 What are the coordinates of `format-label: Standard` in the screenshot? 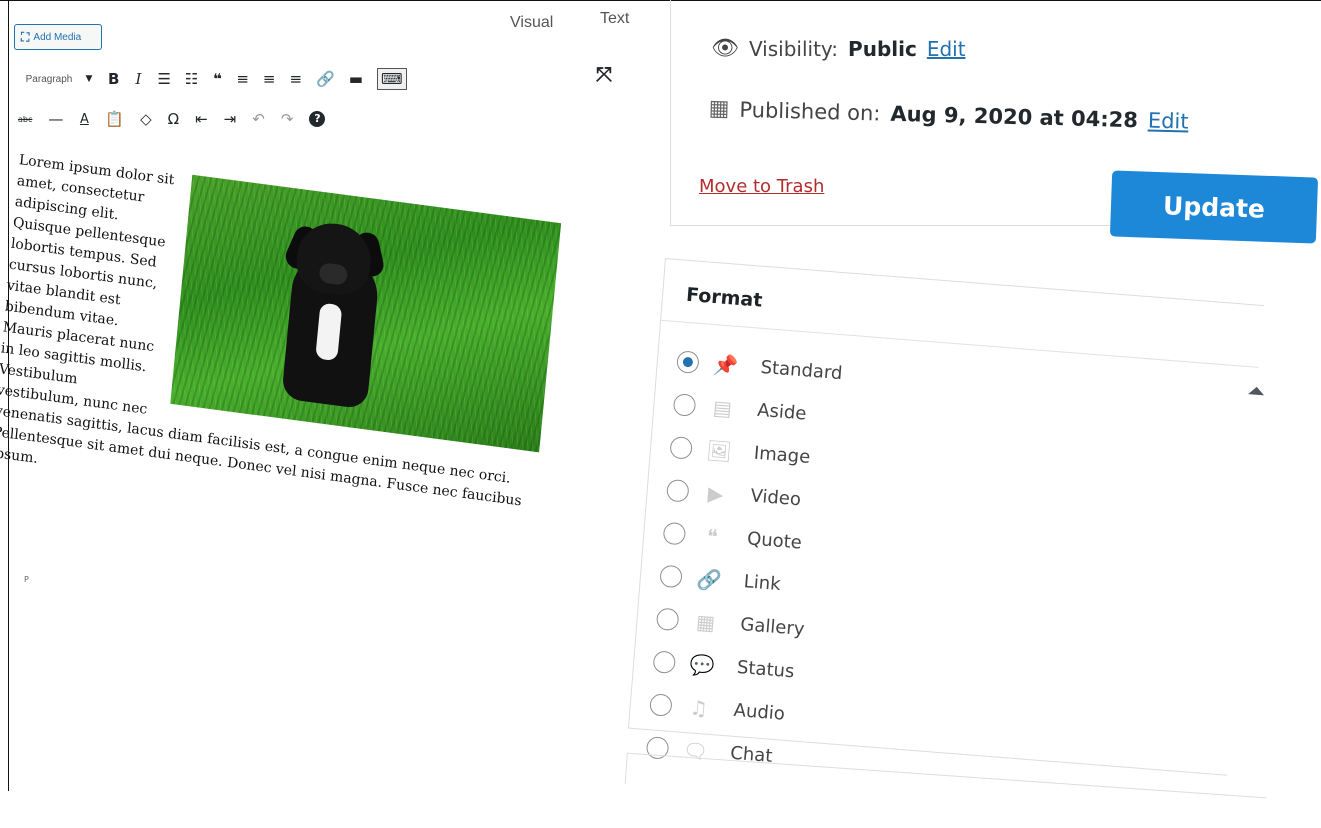 It's located at (801, 370).